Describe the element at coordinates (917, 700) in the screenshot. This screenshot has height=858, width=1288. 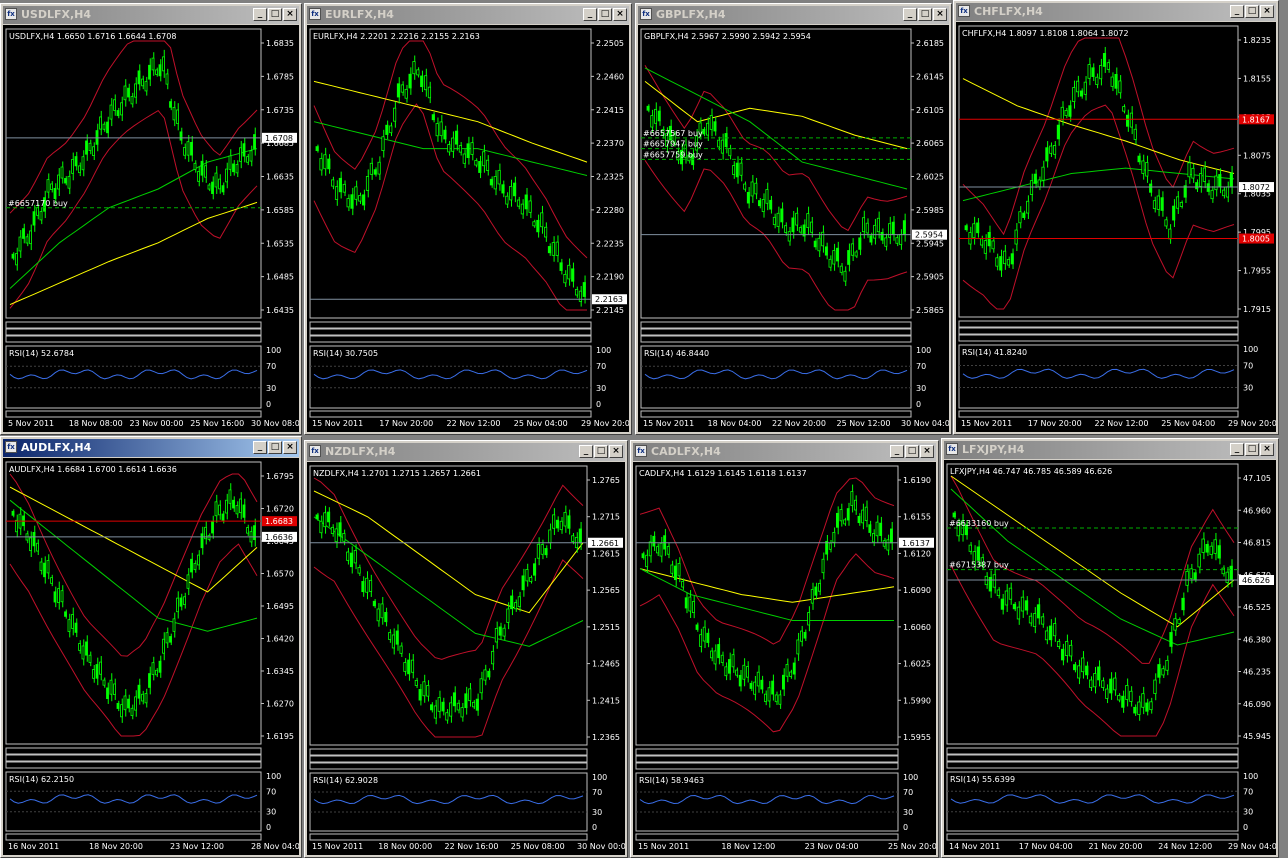
I see `y-tick-label: 1.5990` at that location.